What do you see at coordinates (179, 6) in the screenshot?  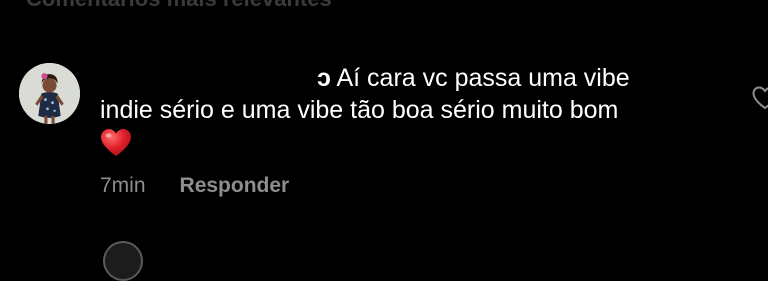 I see `section-header: Comentários mais relevantes` at bounding box center [179, 6].